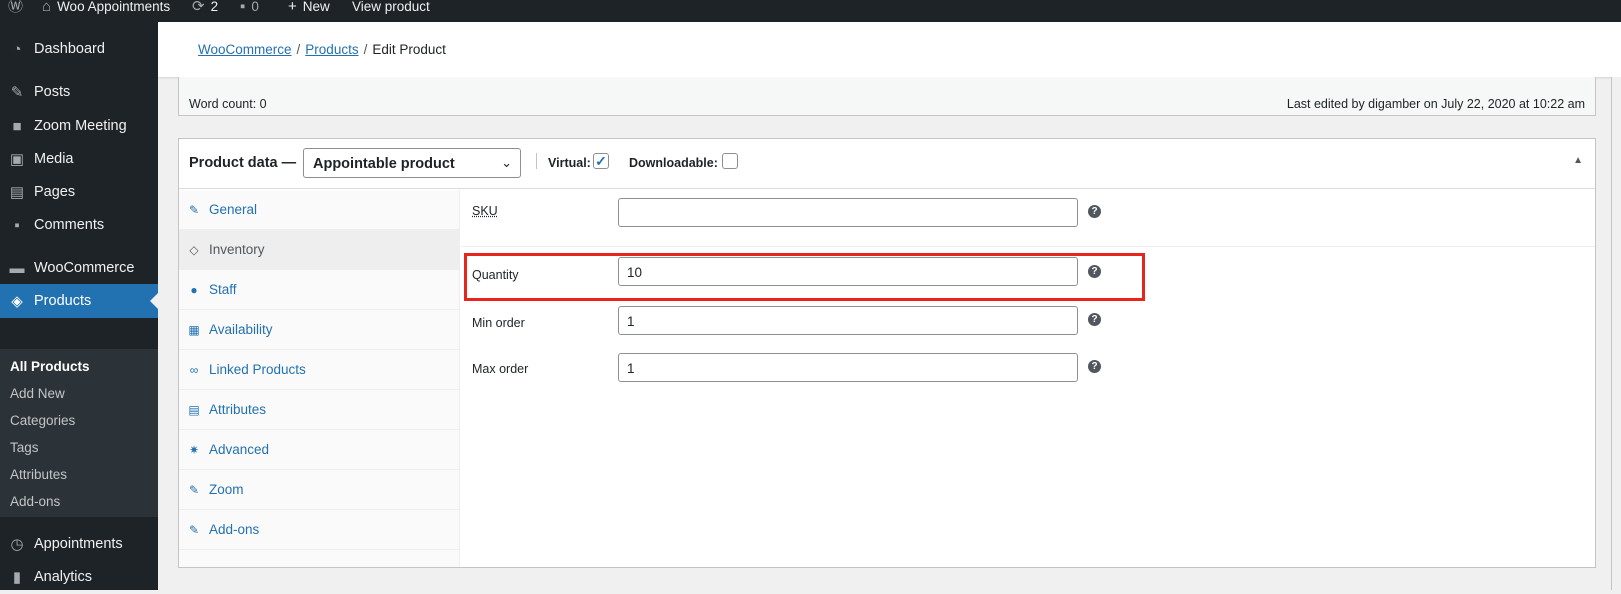 The image size is (1621, 594). What do you see at coordinates (316, 7) in the screenshot?
I see `new-label: New` at bounding box center [316, 7].